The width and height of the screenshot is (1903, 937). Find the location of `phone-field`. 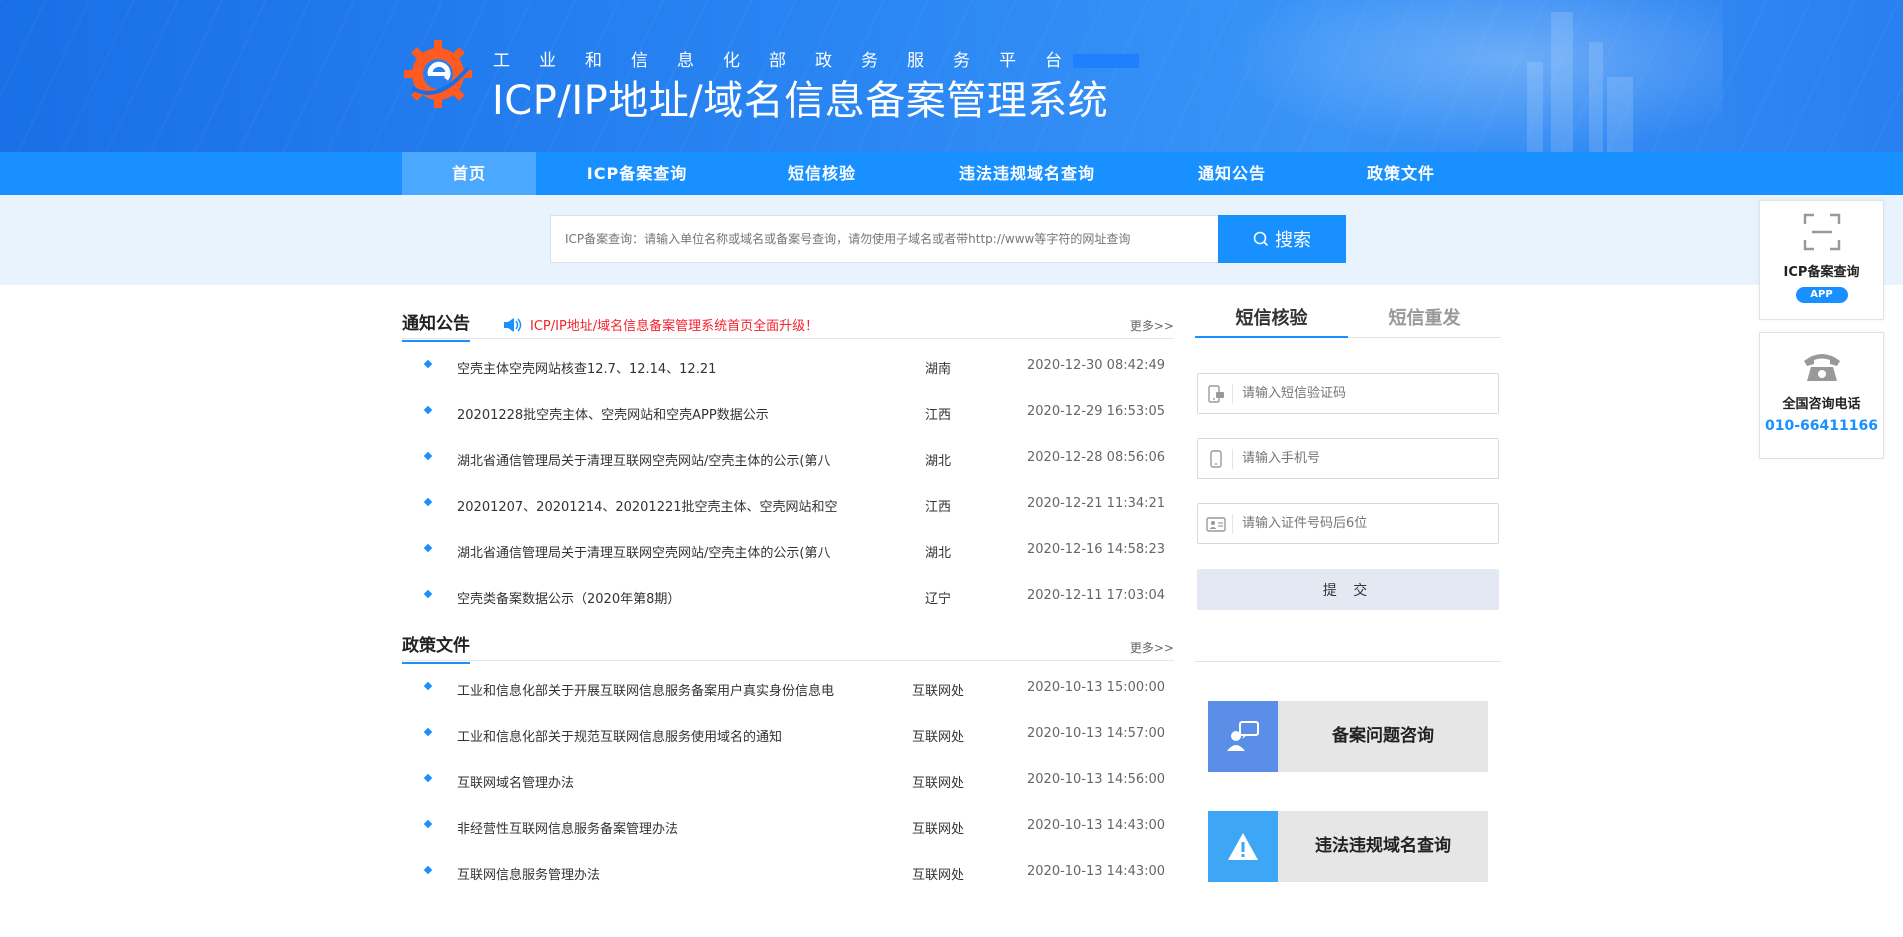

phone-field is located at coordinates (1348, 458).